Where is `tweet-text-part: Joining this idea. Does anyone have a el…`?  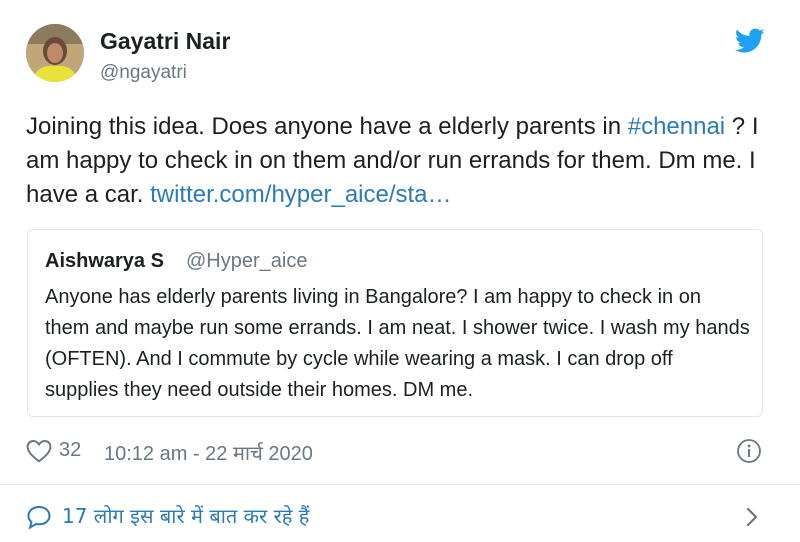
tweet-text-part: Joining this idea. Does anyone have a el… is located at coordinates (327, 126).